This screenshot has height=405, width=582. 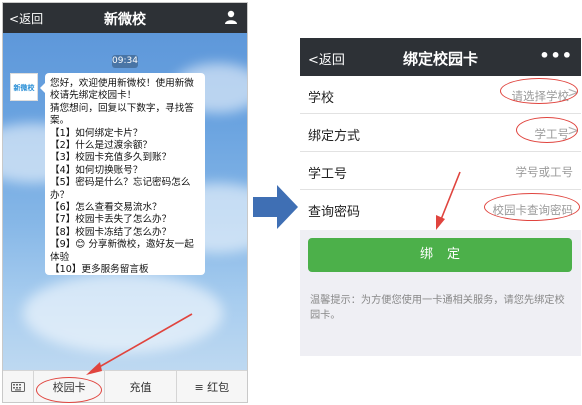 What do you see at coordinates (544, 172) in the screenshot?
I see `student-id-placeholder: 学号或工号` at bounding box center [544, 172].